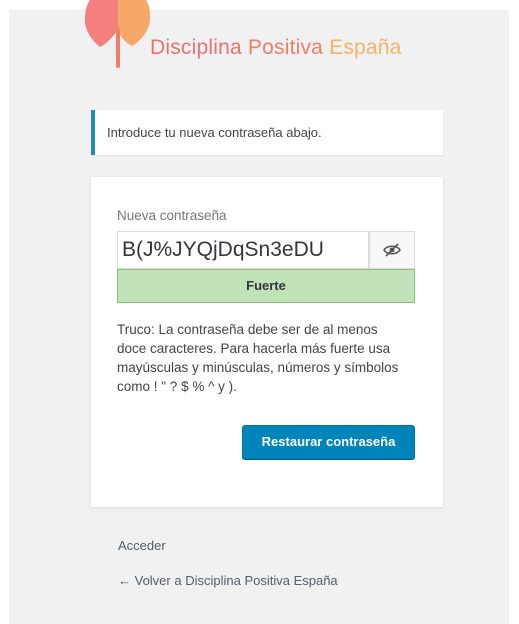  Describe the element at coordinates (365, 47) in the screenshot. I see `site-name-word-3: España` at that location.